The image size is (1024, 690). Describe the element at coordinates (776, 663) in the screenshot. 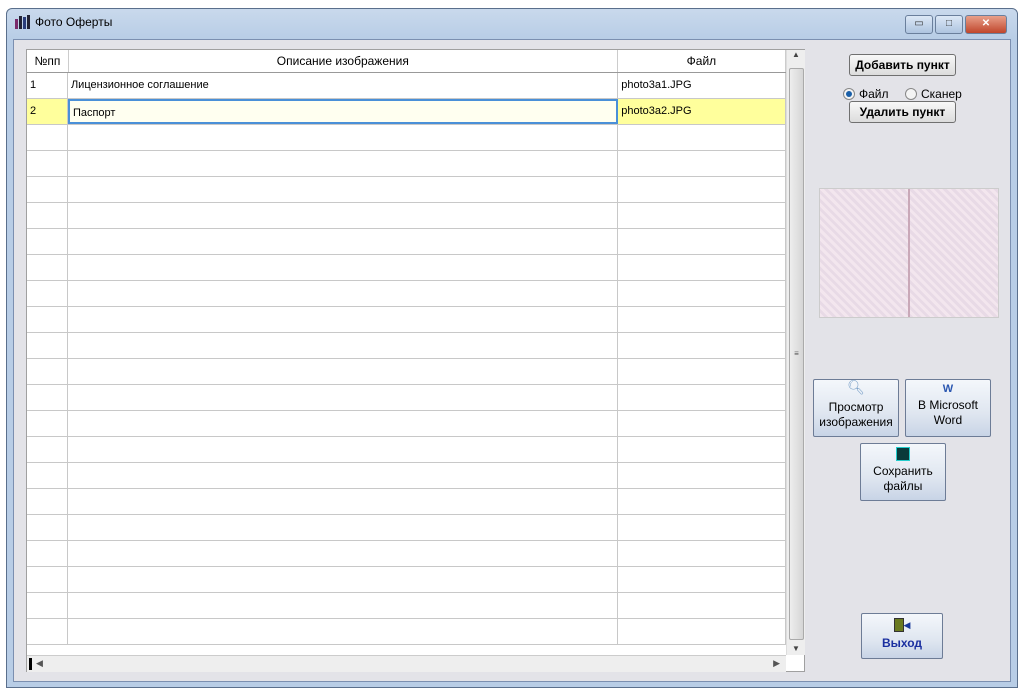

I see `scroll-right-icon: ▶` at that location.